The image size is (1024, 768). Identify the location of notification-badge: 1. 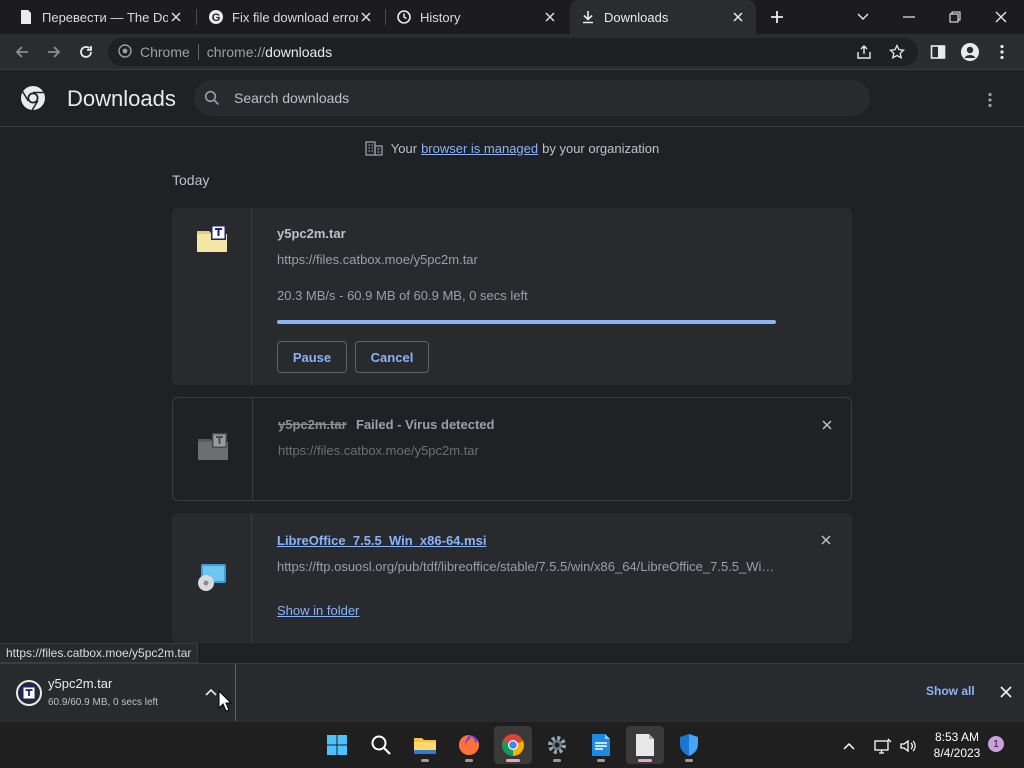
(996, 744).